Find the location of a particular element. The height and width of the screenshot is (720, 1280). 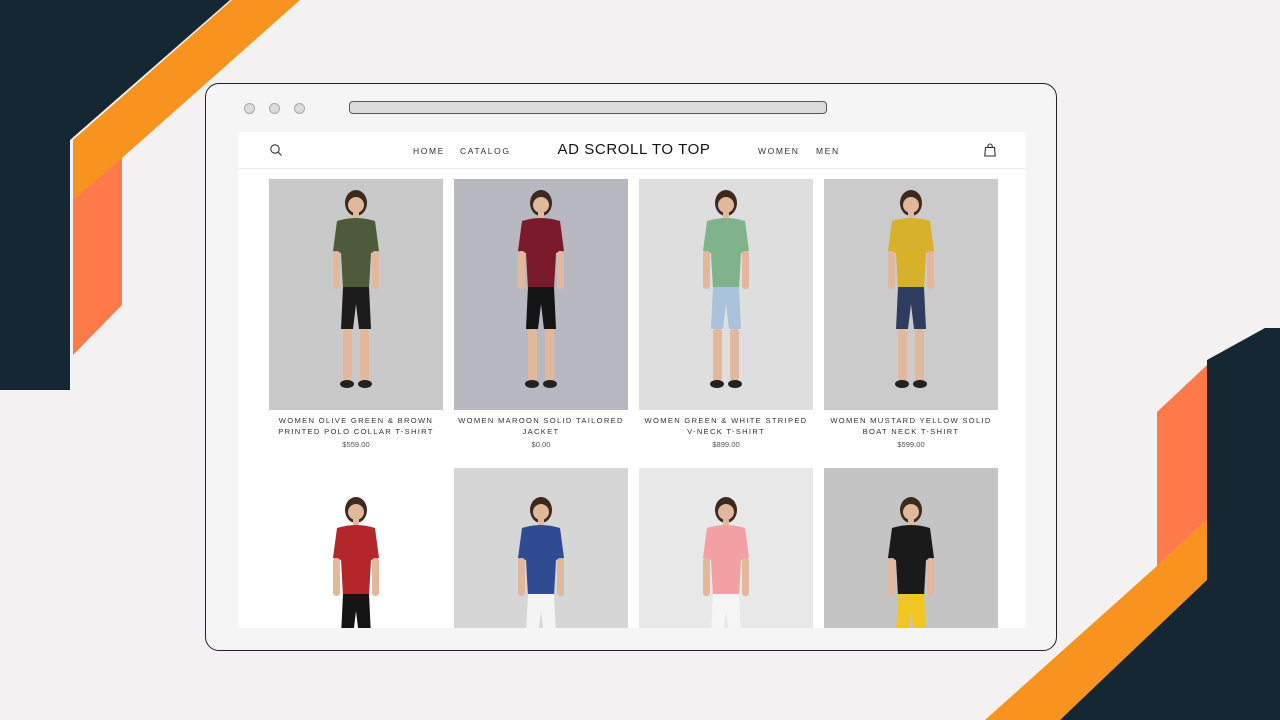

product-price: $599.00 is located at coordinates (911, 444).